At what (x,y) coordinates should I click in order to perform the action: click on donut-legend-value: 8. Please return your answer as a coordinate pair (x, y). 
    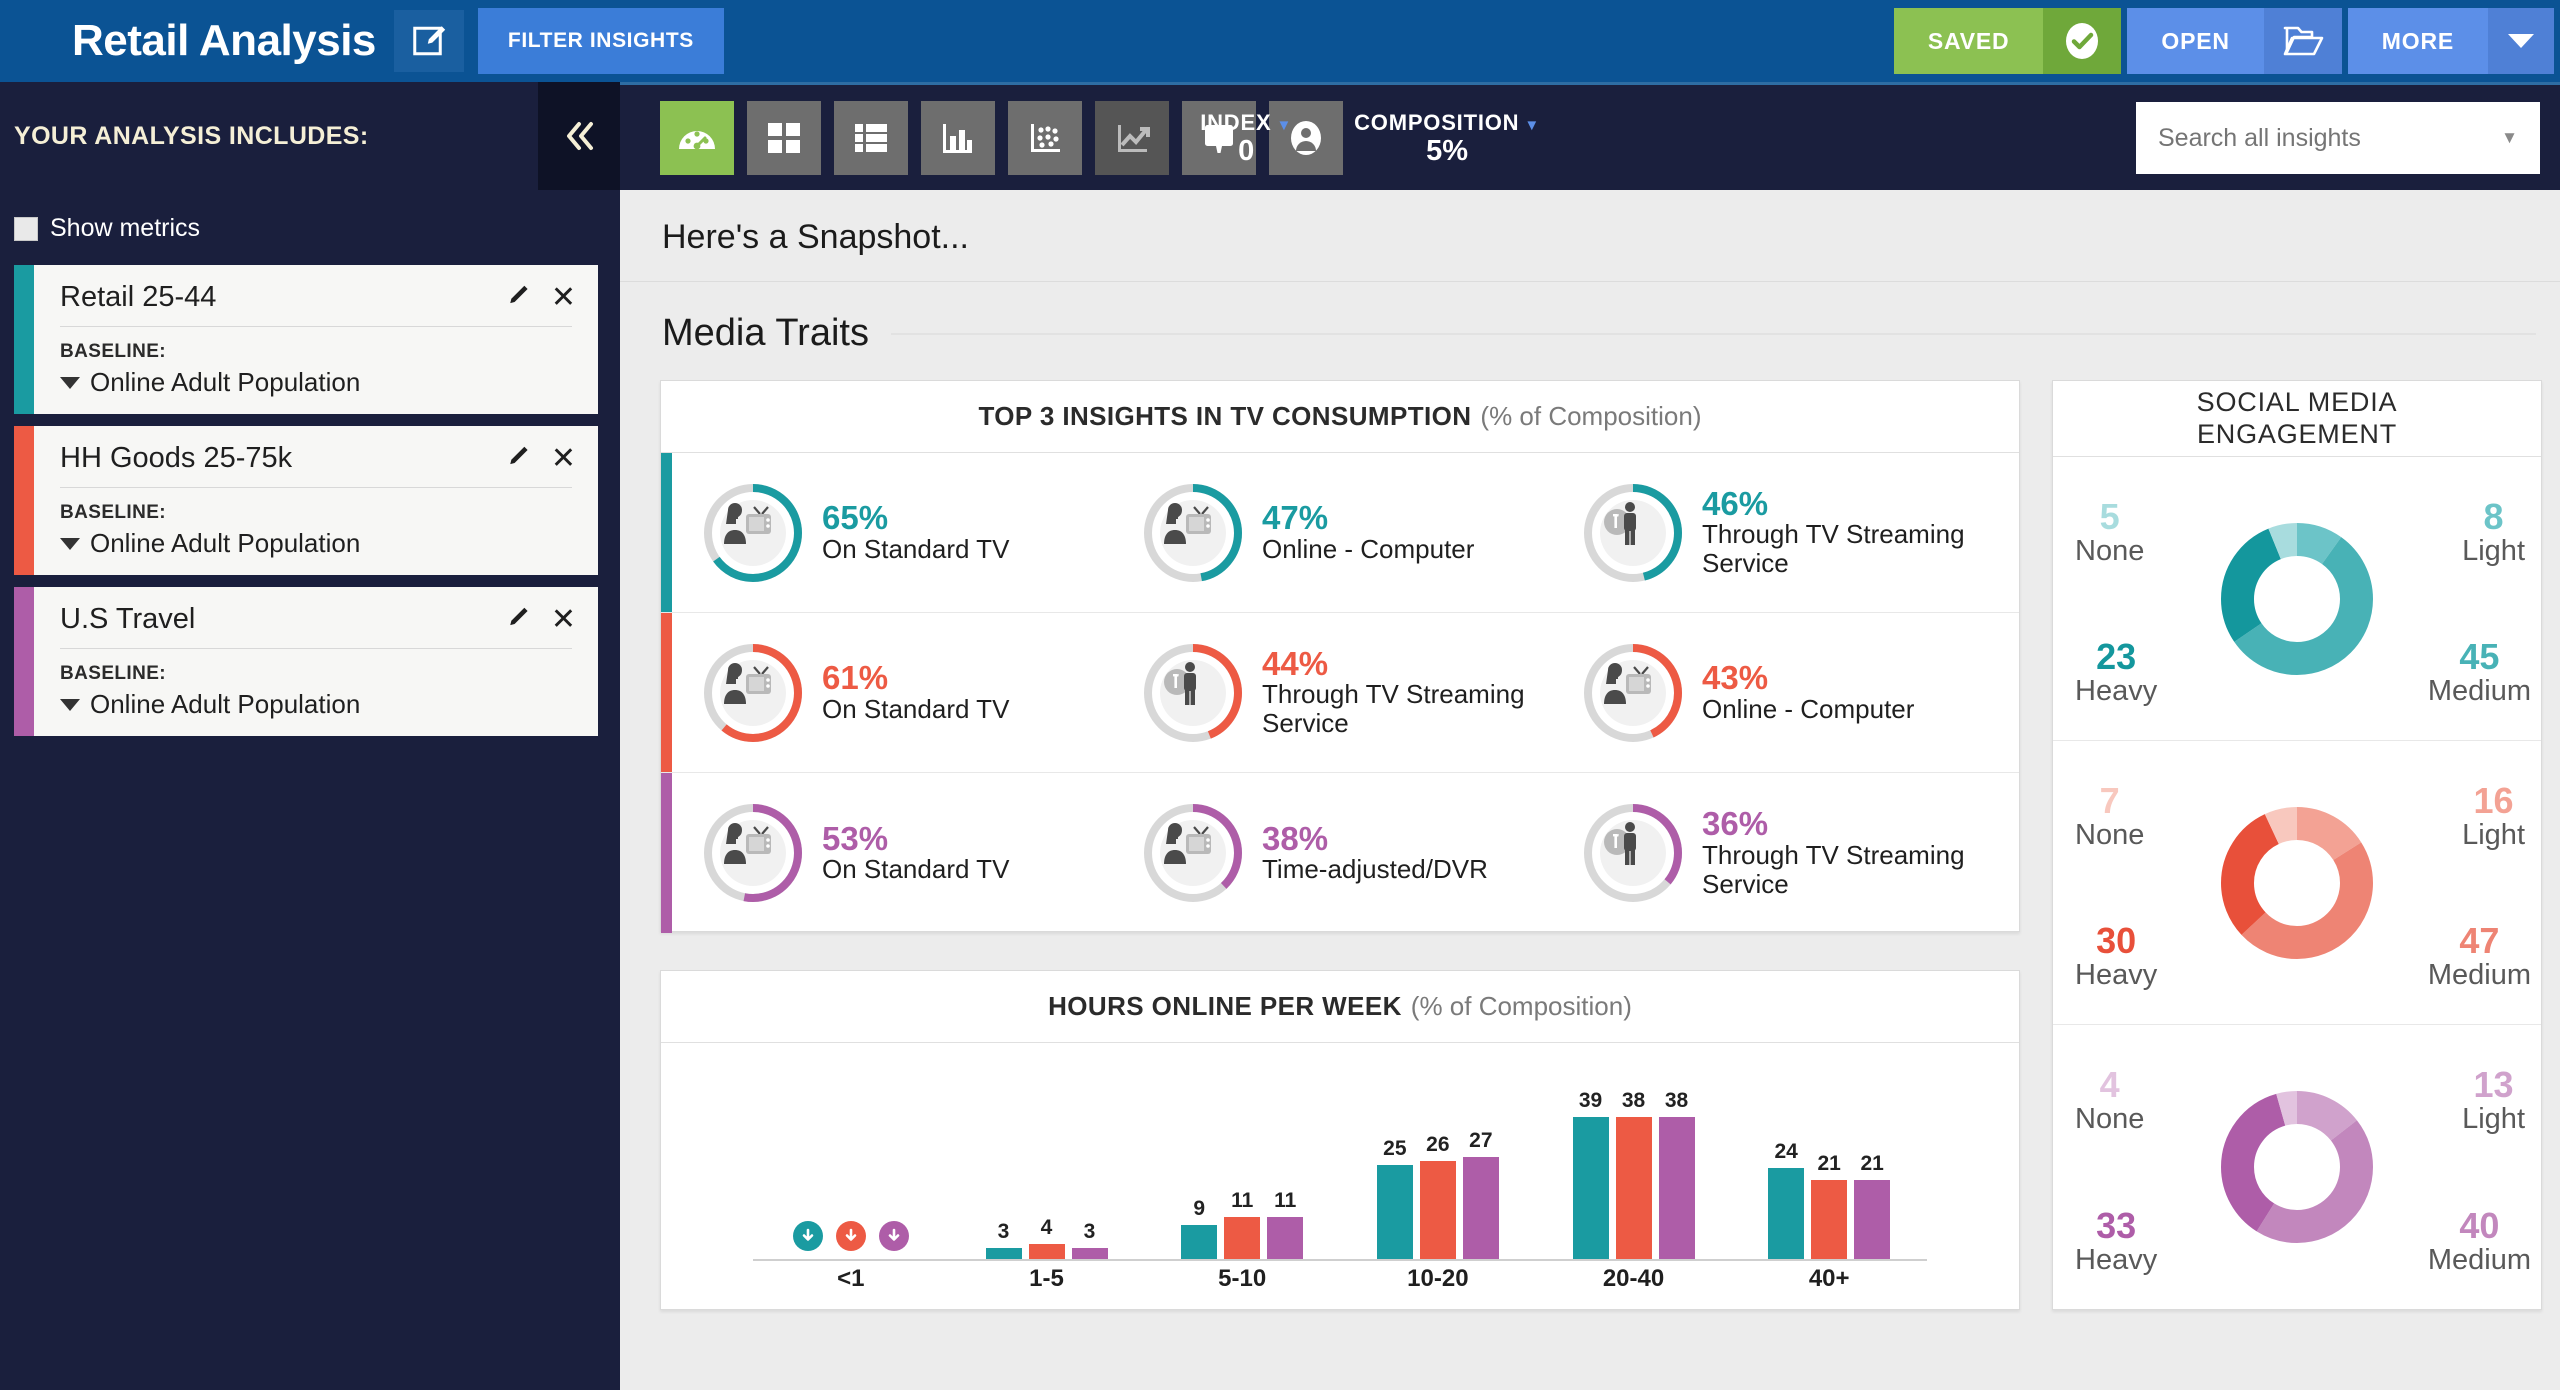
    Looking at the image, I should click on (2493, 516).